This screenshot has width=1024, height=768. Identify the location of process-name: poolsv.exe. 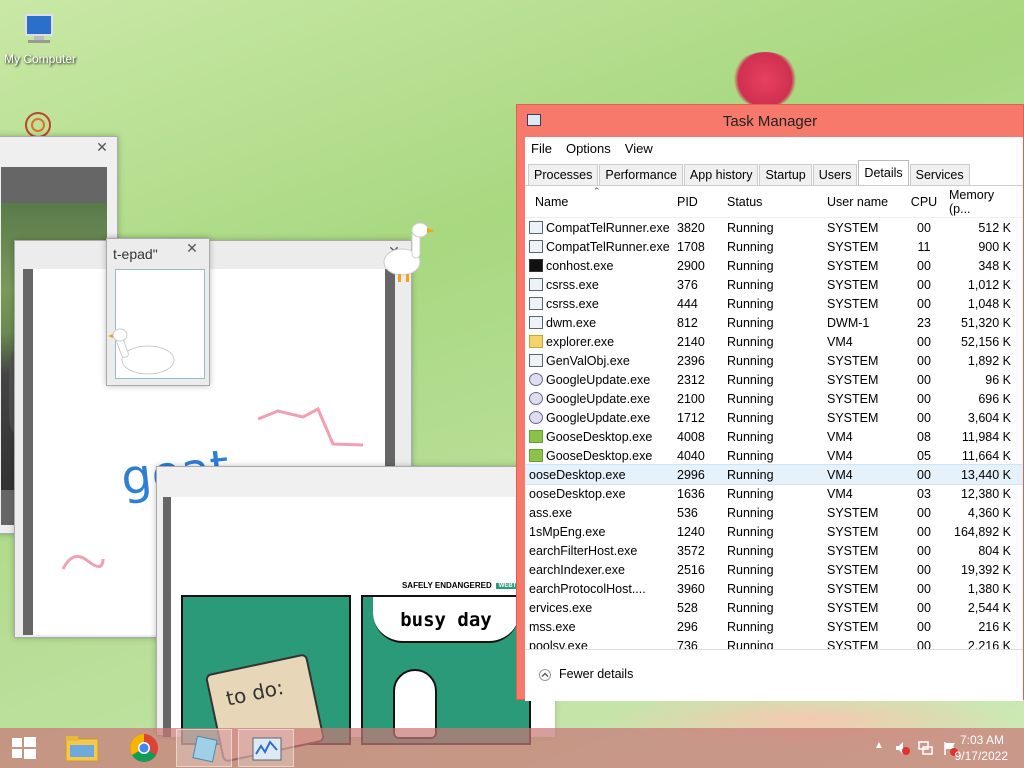
(558, 644).